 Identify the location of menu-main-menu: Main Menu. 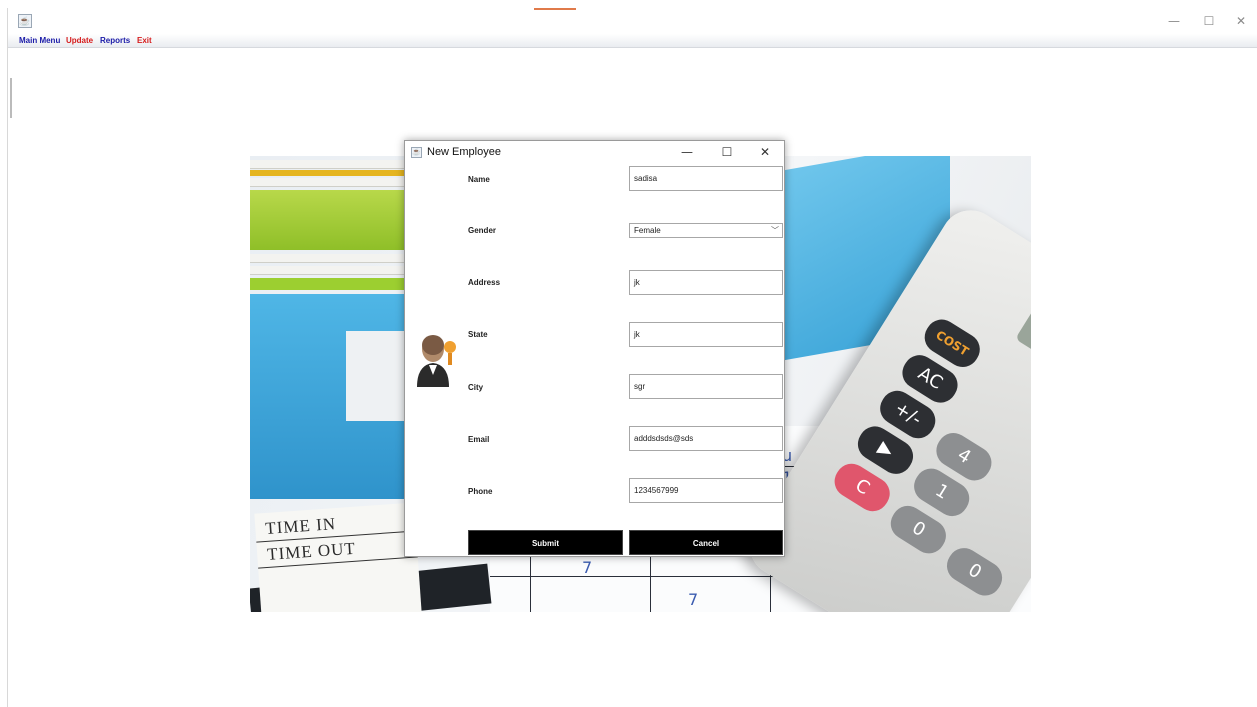
(39, 41).